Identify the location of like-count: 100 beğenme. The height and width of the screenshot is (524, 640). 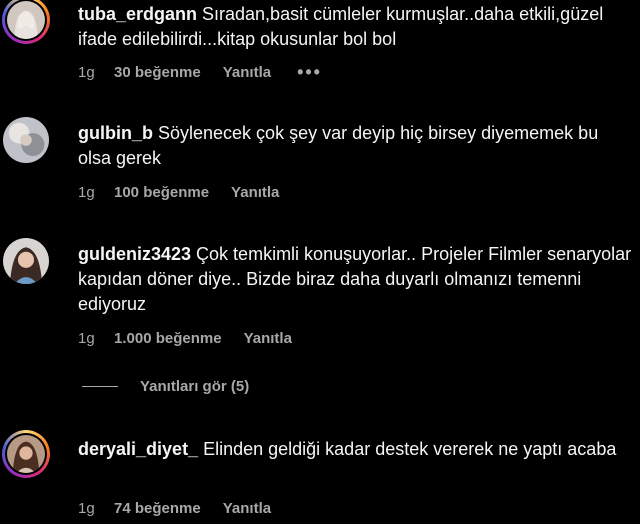
(161, 192).